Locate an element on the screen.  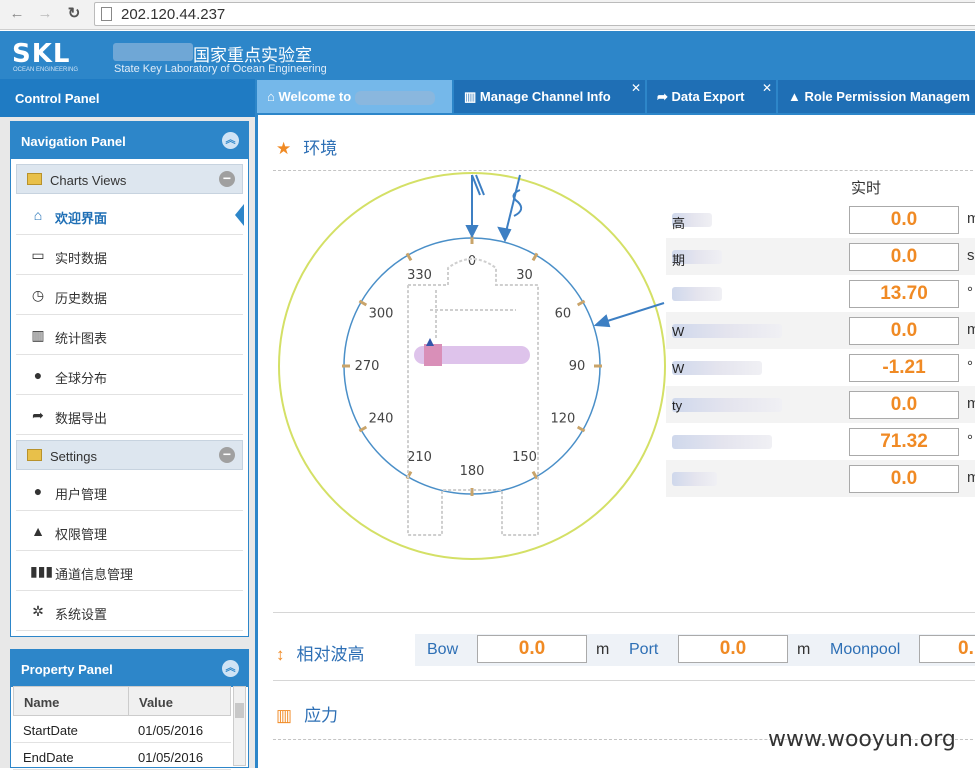
column-header: Value is located at coordinates (156, 702).